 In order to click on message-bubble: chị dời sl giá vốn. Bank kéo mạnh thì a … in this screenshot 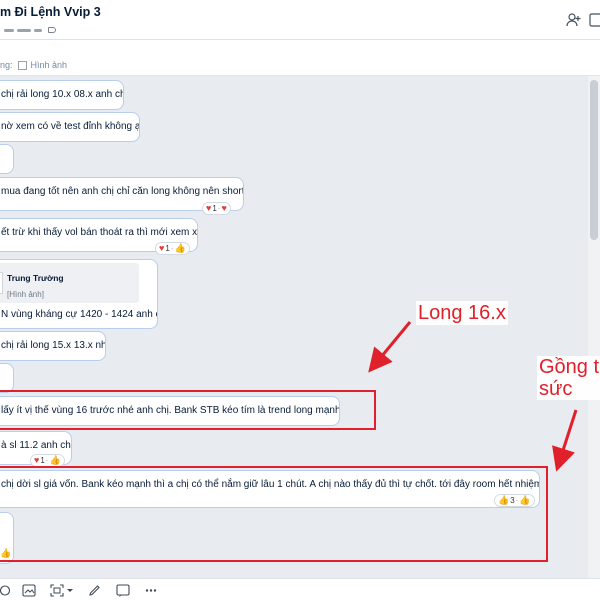, I will do `click(270, 489)`.